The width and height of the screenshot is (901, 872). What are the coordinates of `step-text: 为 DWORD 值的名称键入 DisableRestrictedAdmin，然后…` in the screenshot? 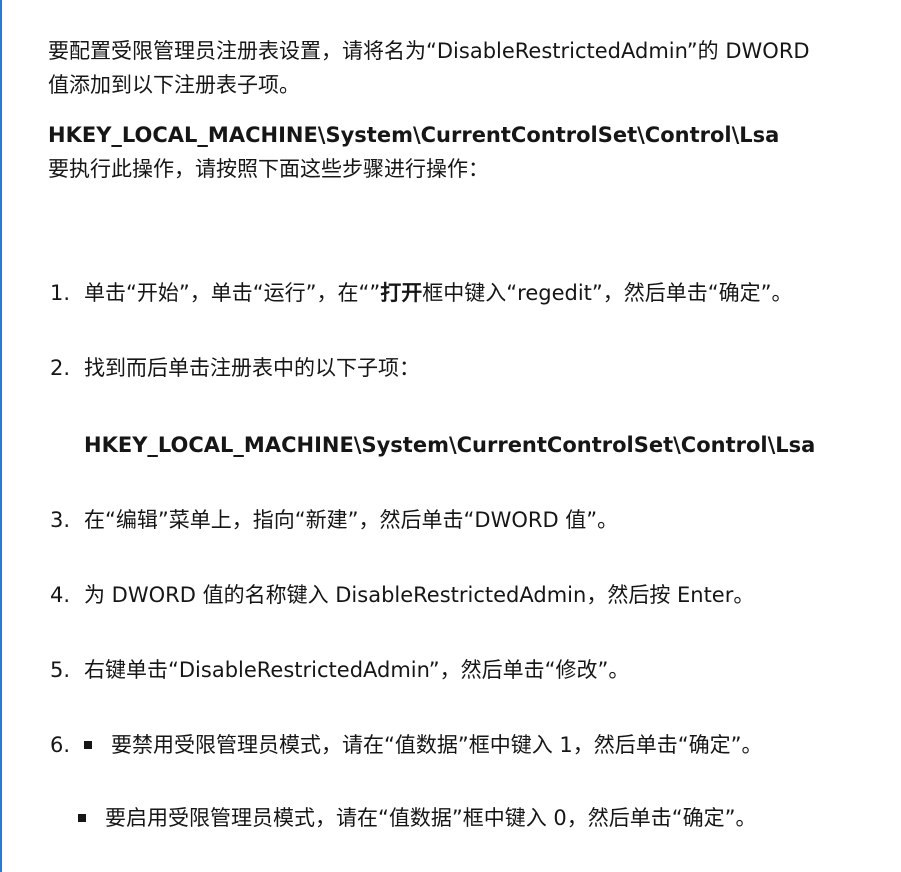 It's located at (419, 595).